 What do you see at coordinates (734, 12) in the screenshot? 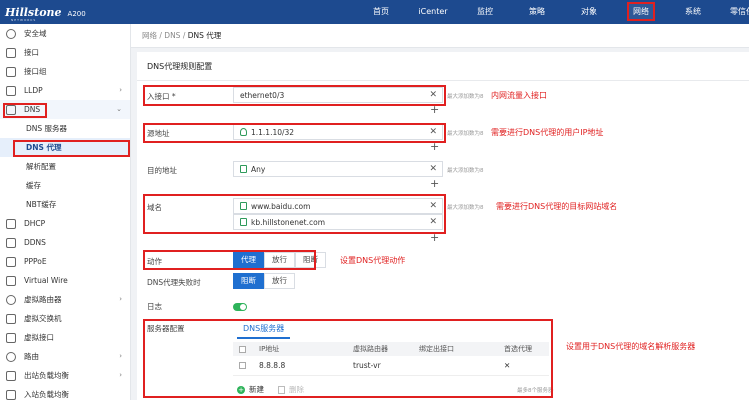
I see `nav-zero-trust: 零信任访问` at bounding box center [734, 12].